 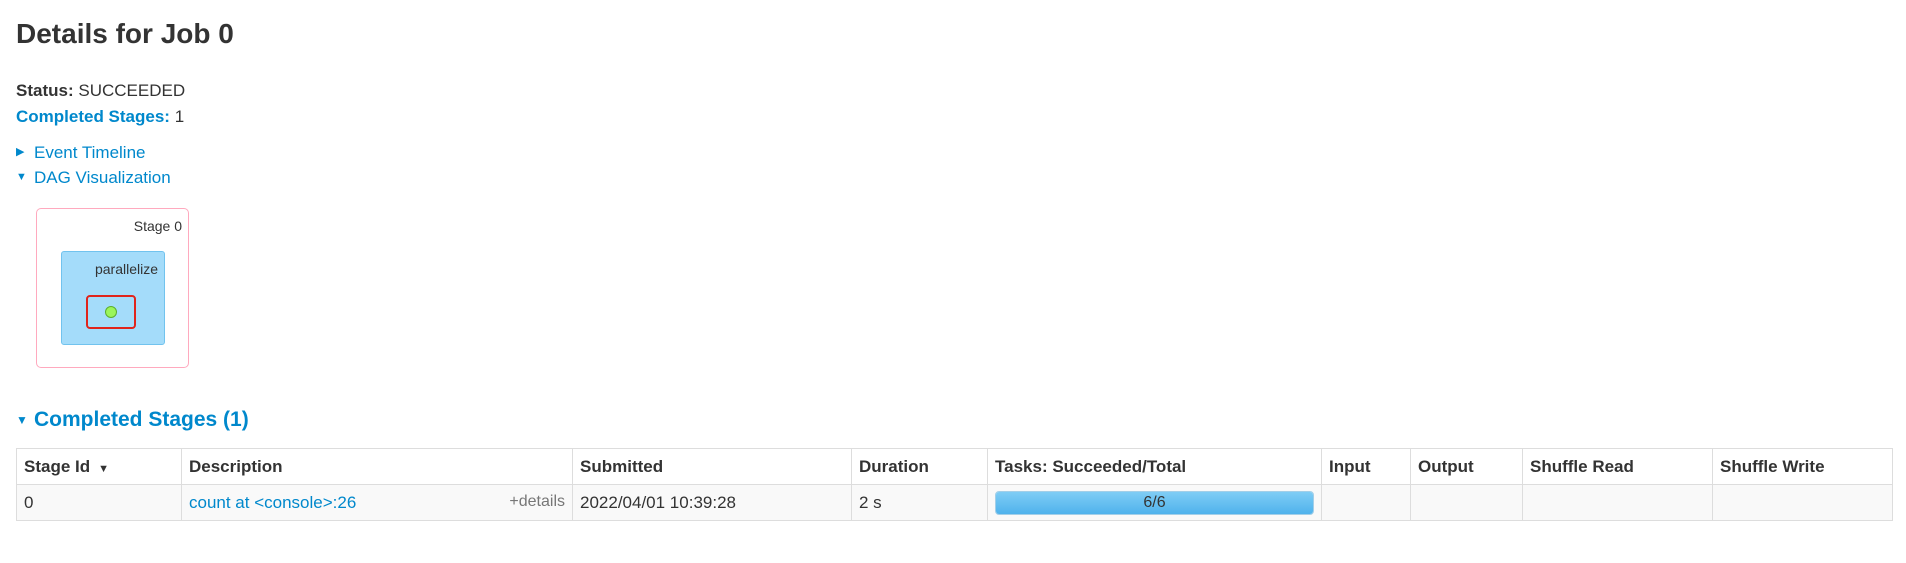 I want to click on cell-tasks: 6/6, so click(x=1154, y=502).